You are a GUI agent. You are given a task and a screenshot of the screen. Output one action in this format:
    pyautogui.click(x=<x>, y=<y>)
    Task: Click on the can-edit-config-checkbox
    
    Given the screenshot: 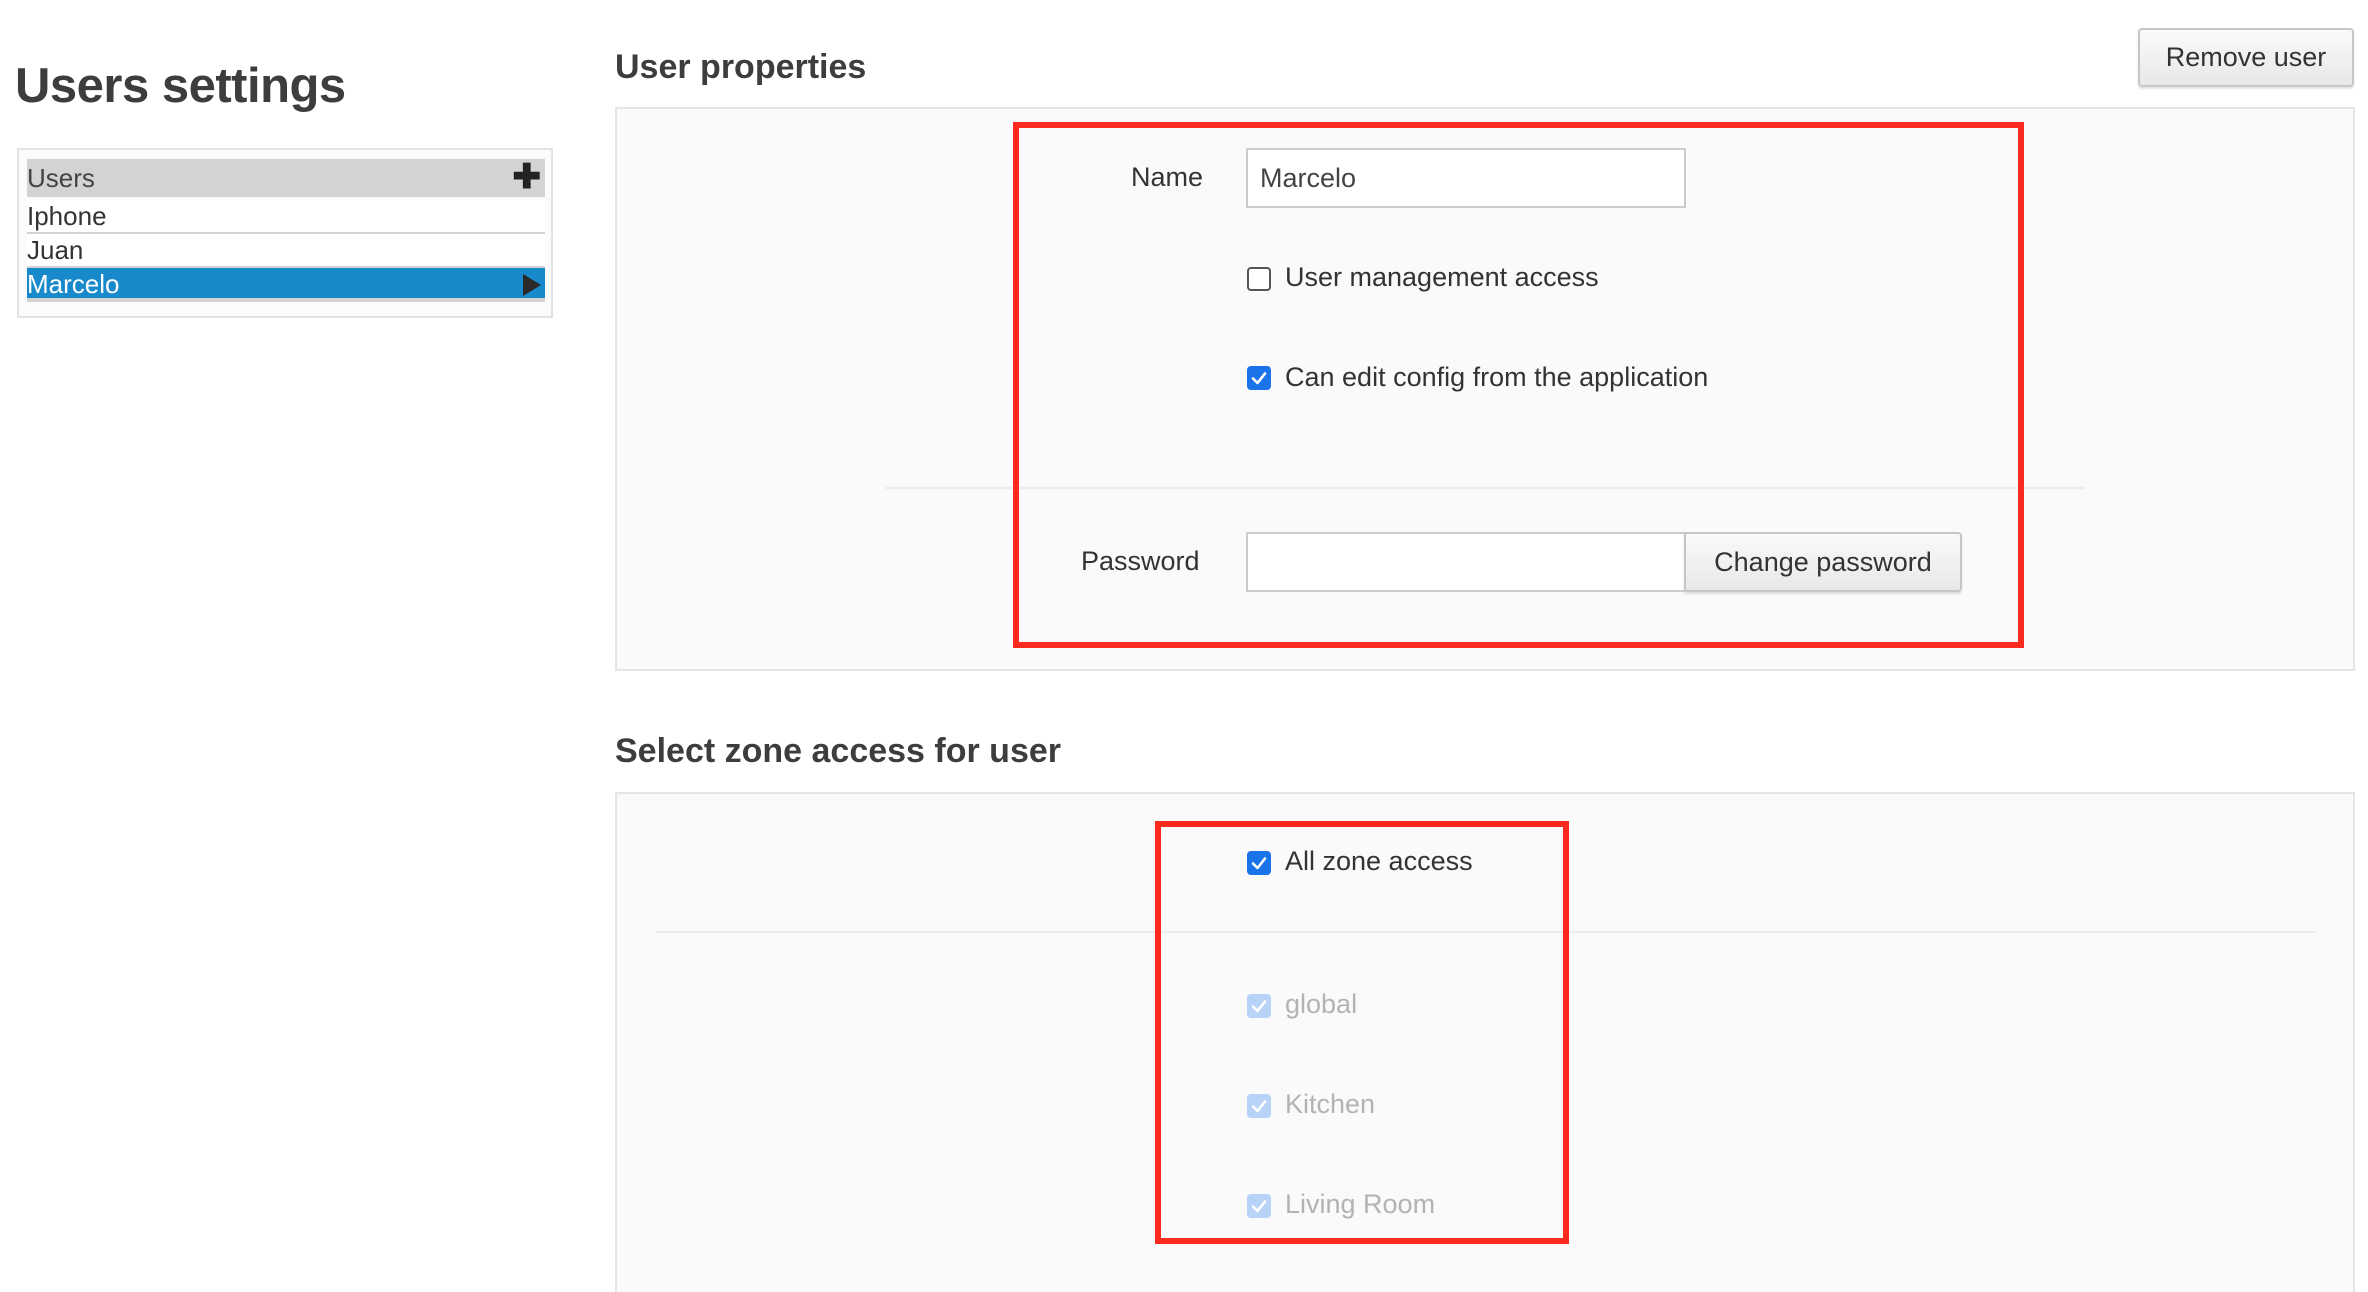 What is the action you would take?
    pyautogui.click(x=1259, y=378)
    